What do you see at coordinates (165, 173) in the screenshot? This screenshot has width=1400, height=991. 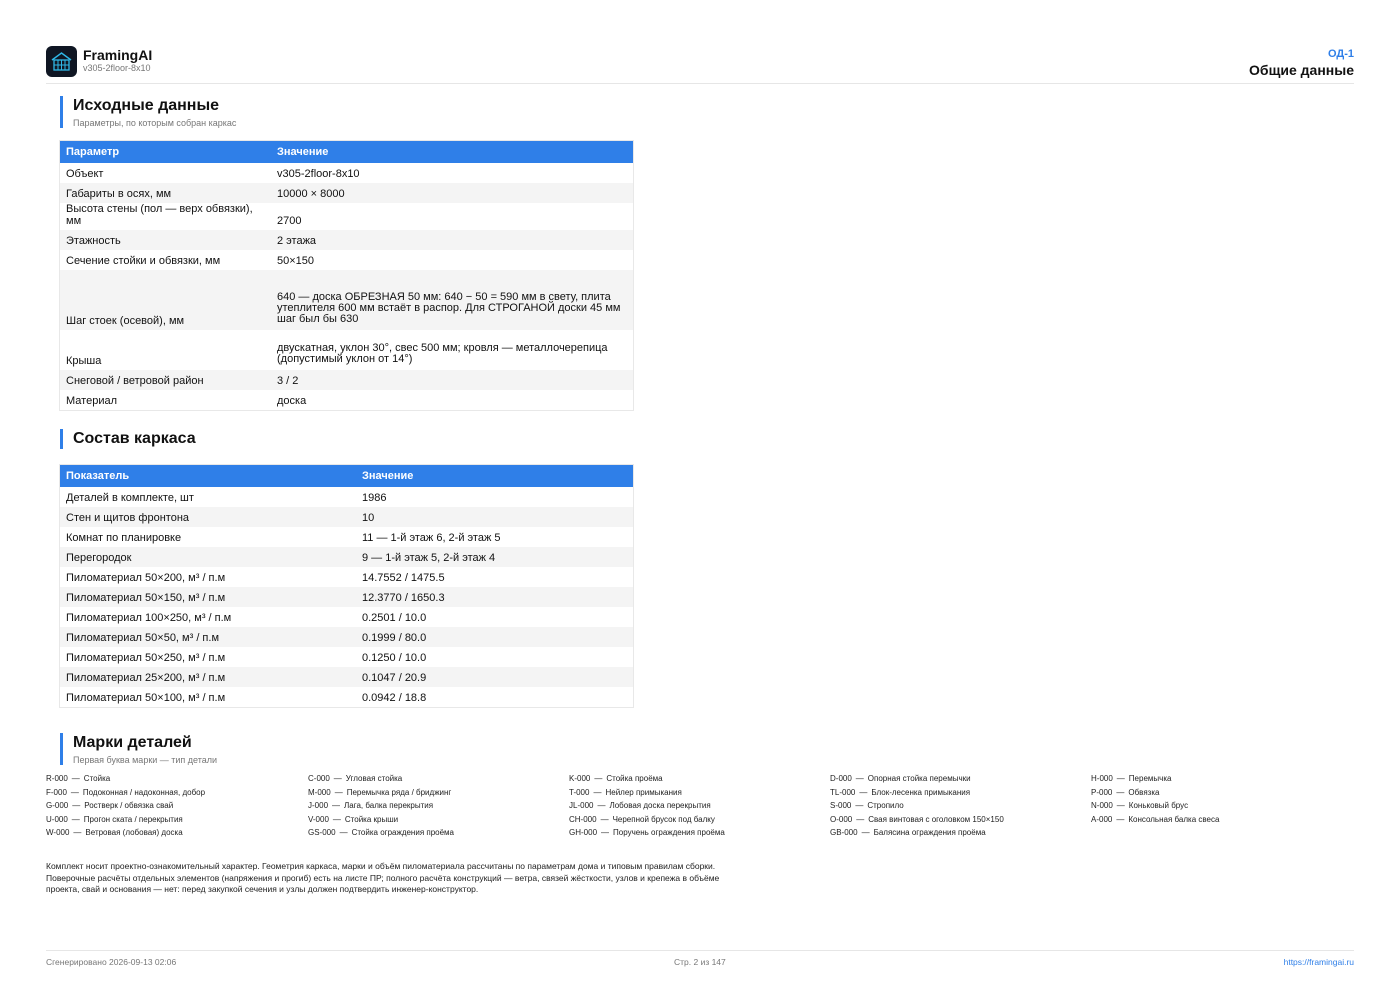 I see `param-name: Объект` at bounding box center [165, 173].